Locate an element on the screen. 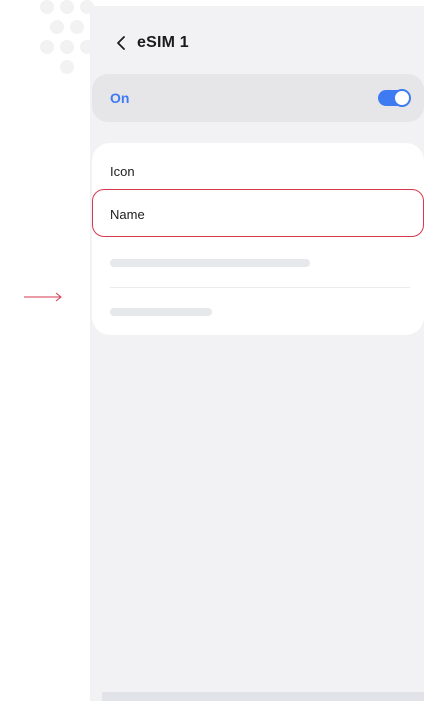 The height and width of the screenshot is (701, 424). header: eSIM 1 is located at coordinates (257, 39).